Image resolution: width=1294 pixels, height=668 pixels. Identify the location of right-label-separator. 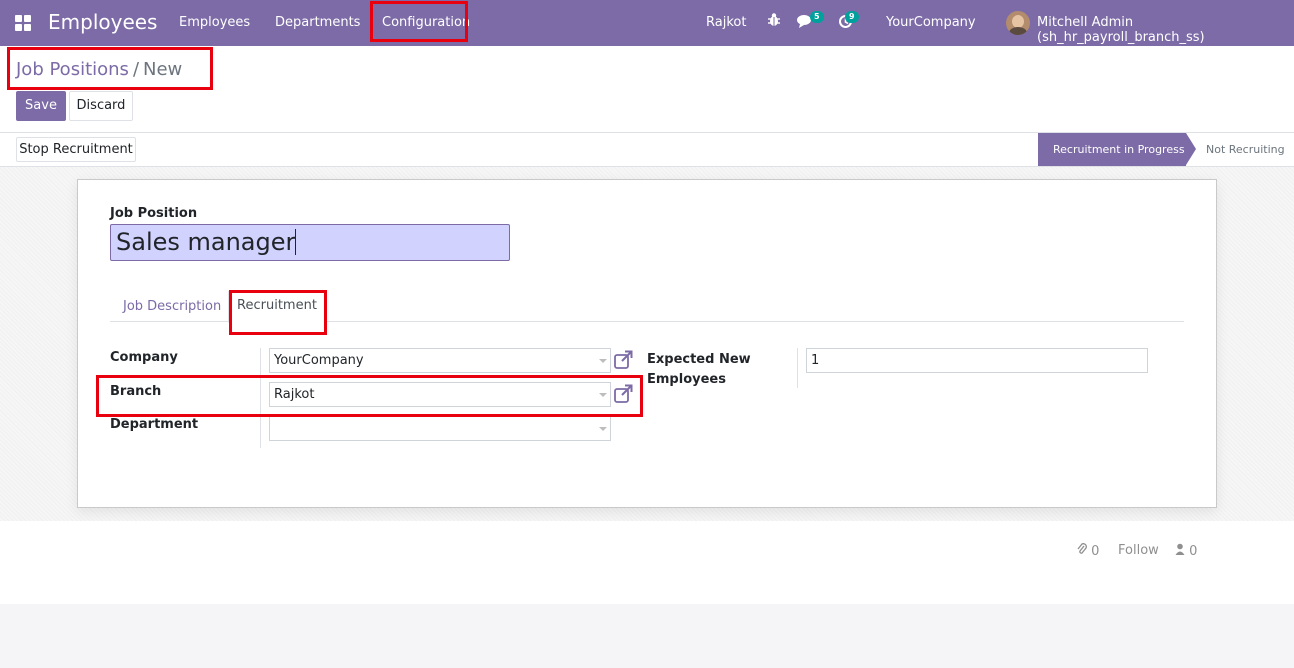
(797, 368).